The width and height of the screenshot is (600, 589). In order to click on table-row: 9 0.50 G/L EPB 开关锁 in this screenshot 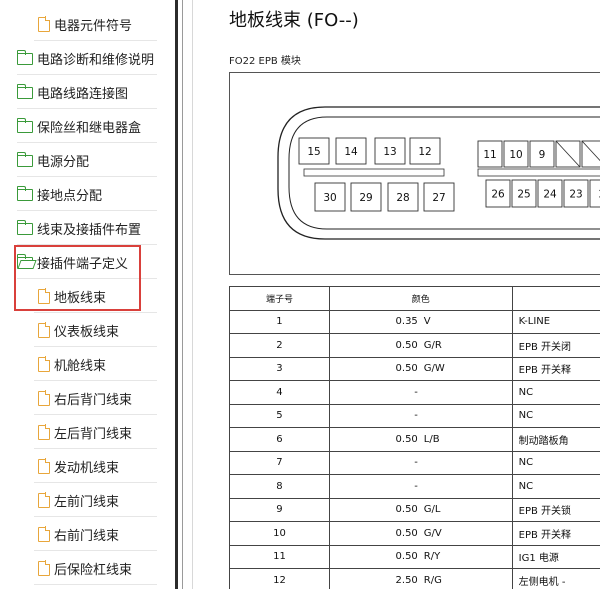, I will do `click(414, 509)`.